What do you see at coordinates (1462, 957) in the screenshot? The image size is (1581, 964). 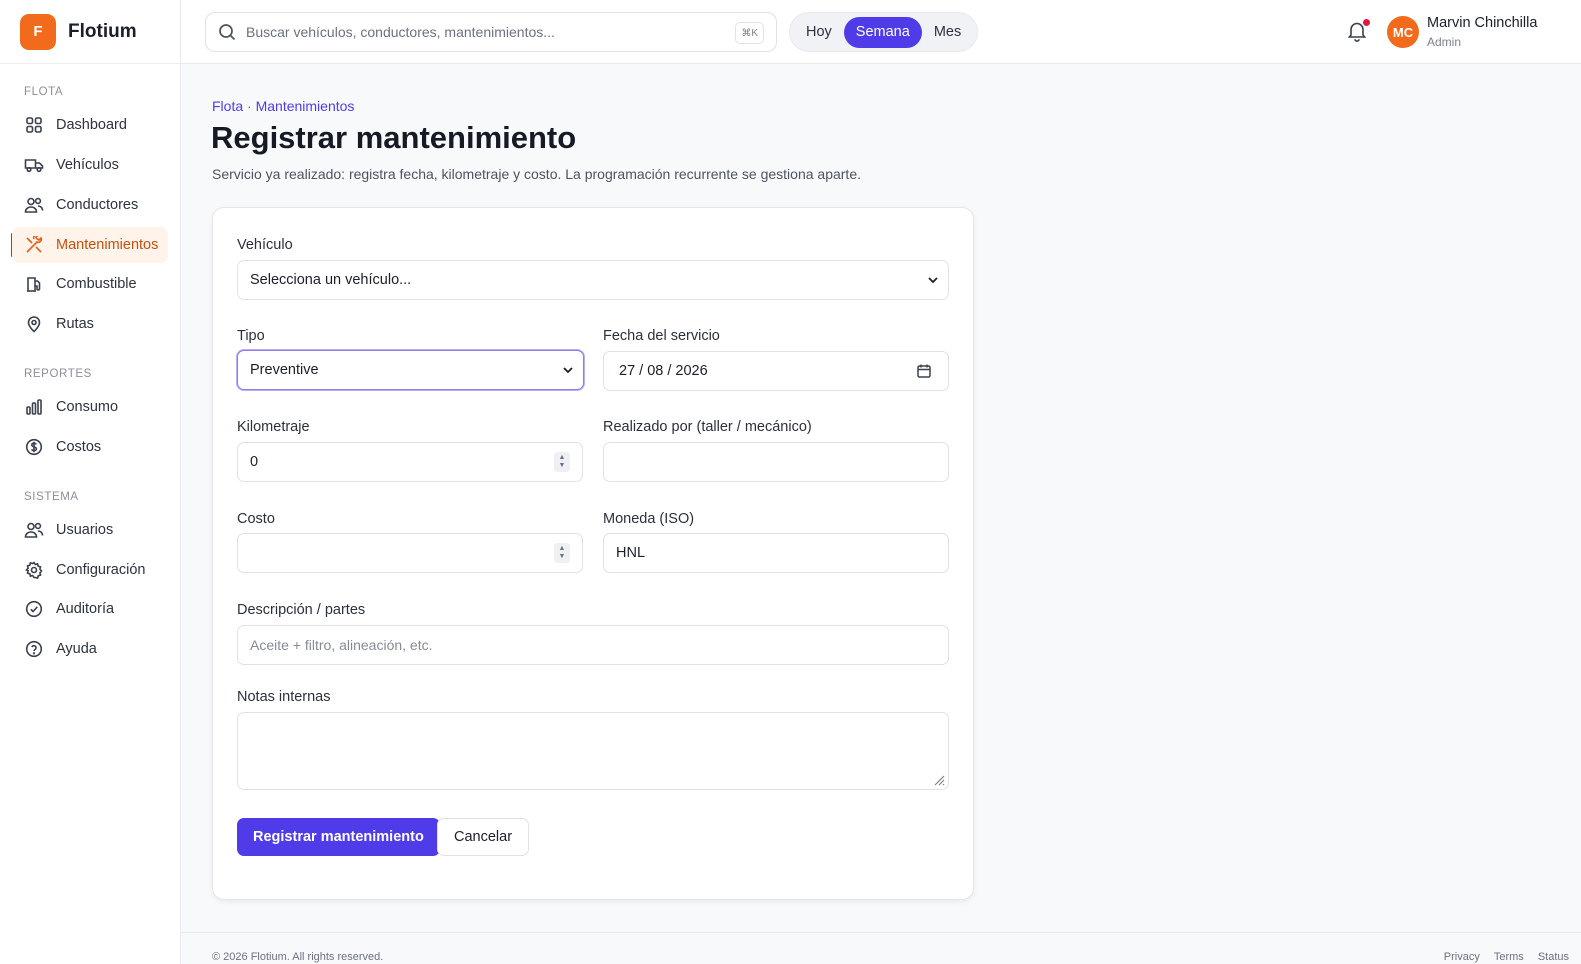 I see `footer-link-privacy: Privacy` at bounding box center [1462, 957].